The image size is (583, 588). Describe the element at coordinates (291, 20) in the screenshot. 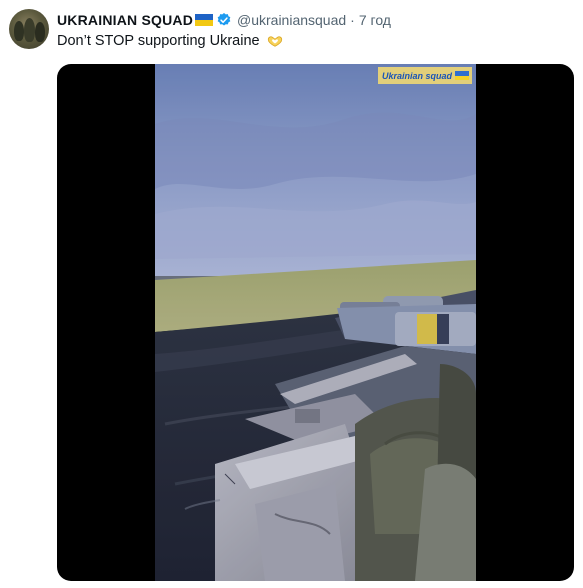

I see `user-handle: @ukrainiansquad` at that location.